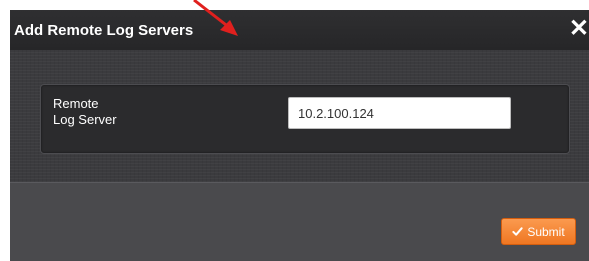  Describe the element at coordinates (399, 113) in the screenshot. I see `remote-log-server-input` at that location.